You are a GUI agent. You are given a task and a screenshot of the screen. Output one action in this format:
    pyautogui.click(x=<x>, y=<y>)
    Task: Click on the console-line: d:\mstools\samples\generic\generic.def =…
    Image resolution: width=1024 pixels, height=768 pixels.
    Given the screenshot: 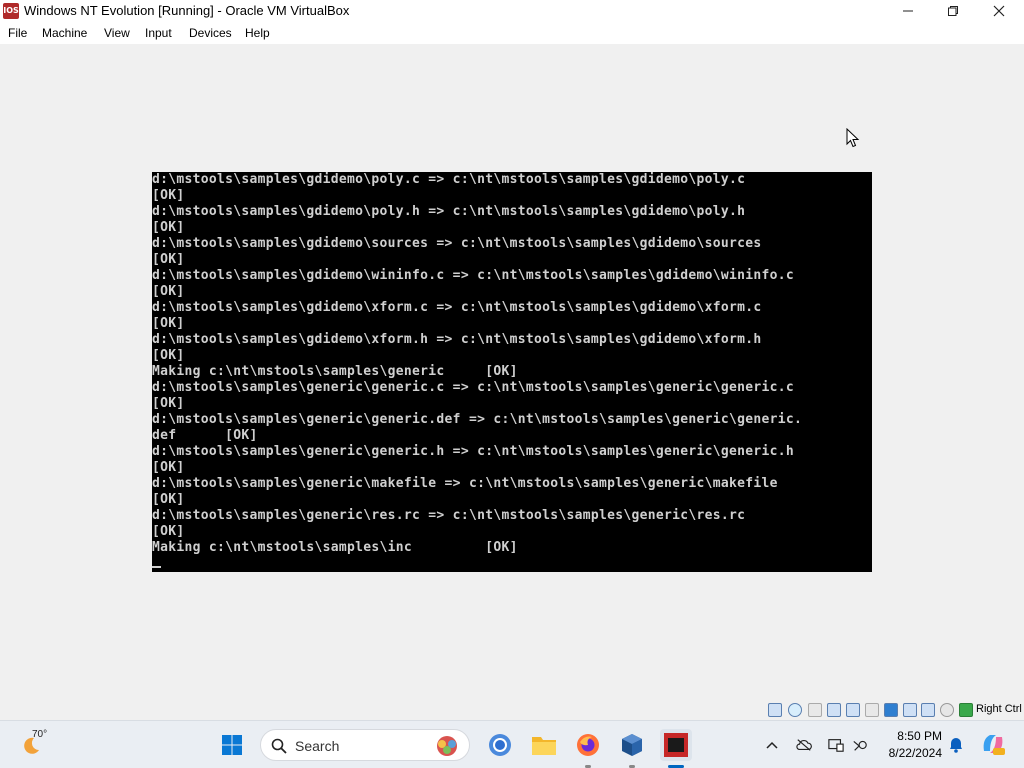 What is the action you would take?
    pyautogui.click(x=477, y=419)
    